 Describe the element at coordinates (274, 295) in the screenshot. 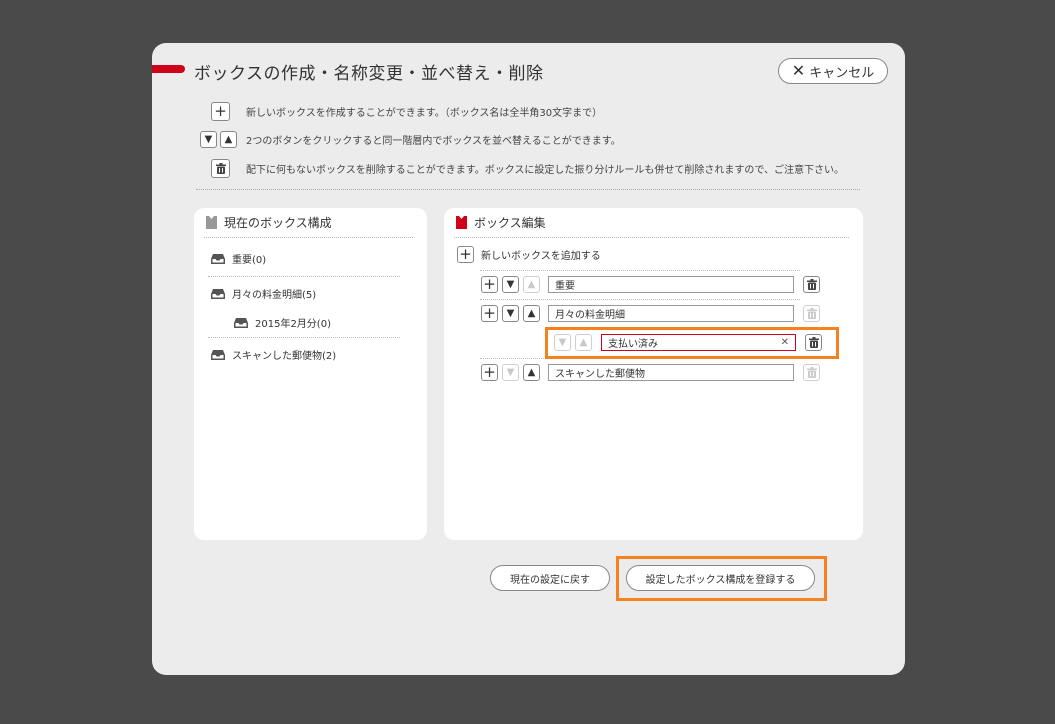

I see `tree-item-label: 月々の料金明細(5)` at that location.